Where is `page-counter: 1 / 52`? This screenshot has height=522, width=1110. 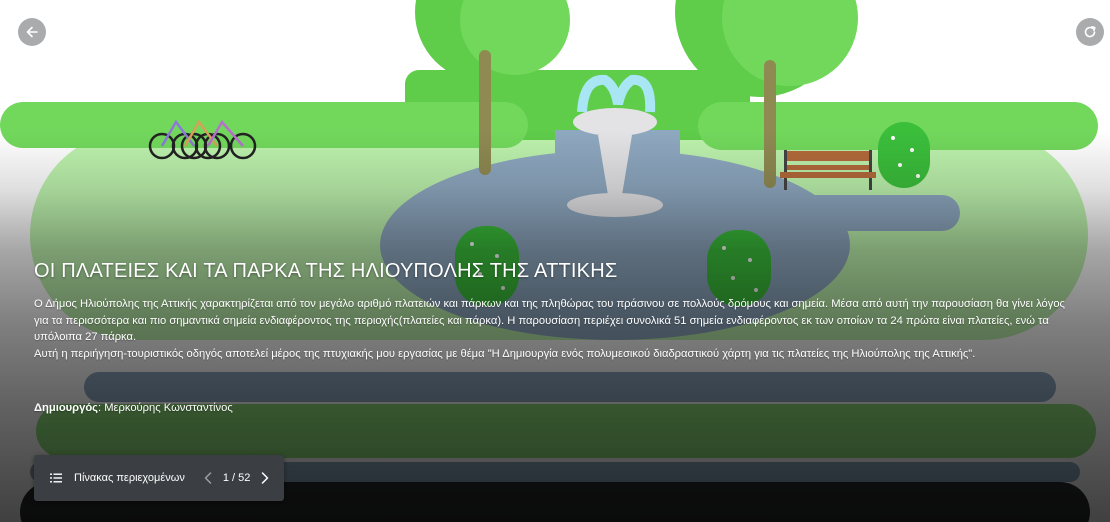
page-counter: 1 / 52 is located at coordinates (236, 478).